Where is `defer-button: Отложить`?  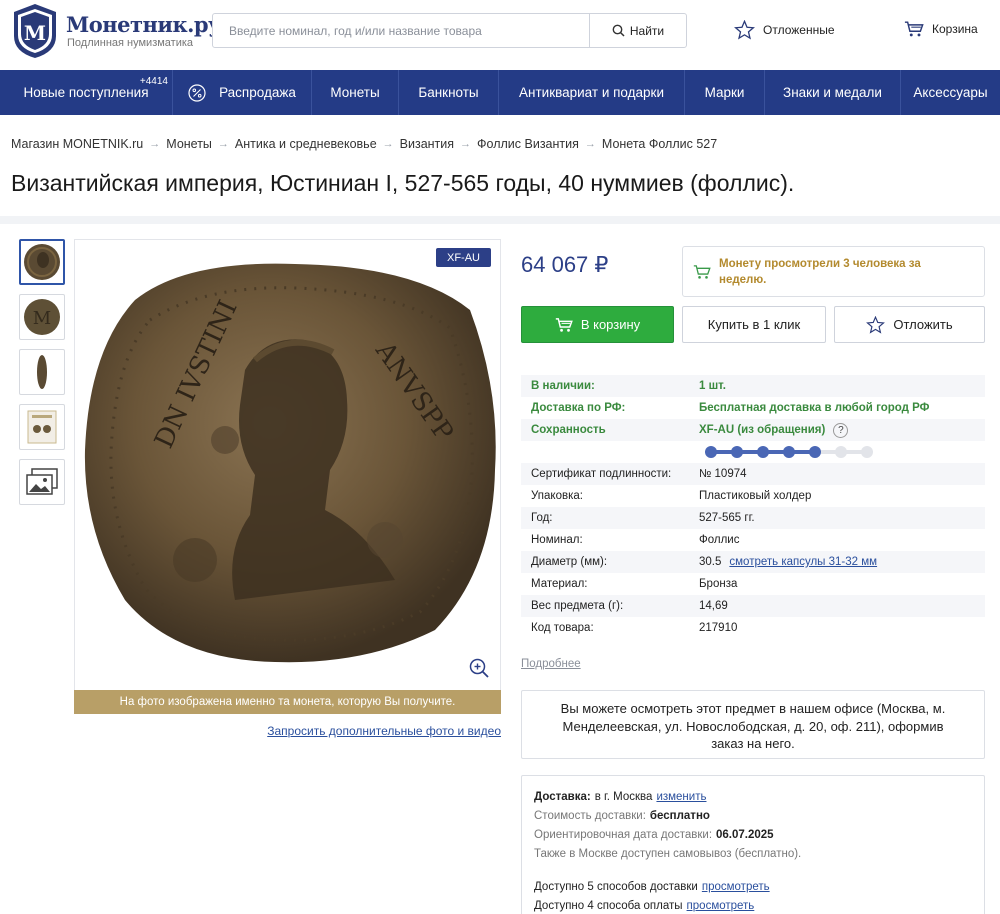 defer-button: Отложить is located at coordinates (909, 324).